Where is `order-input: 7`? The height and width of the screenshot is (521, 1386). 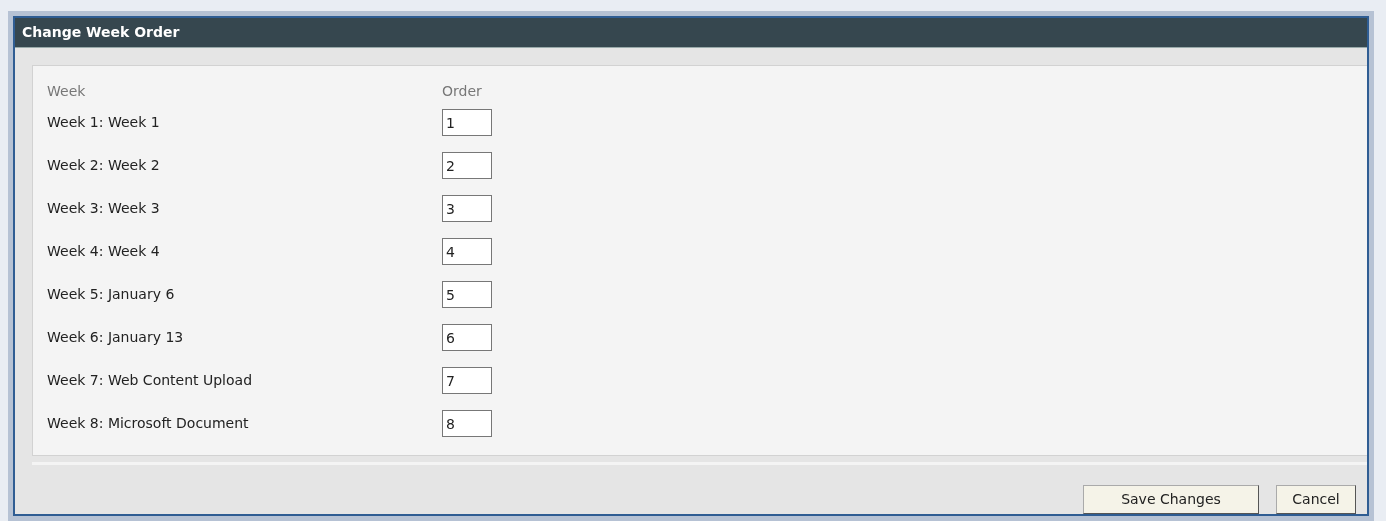 order-input: 7 is located at coordinates (467, 380).